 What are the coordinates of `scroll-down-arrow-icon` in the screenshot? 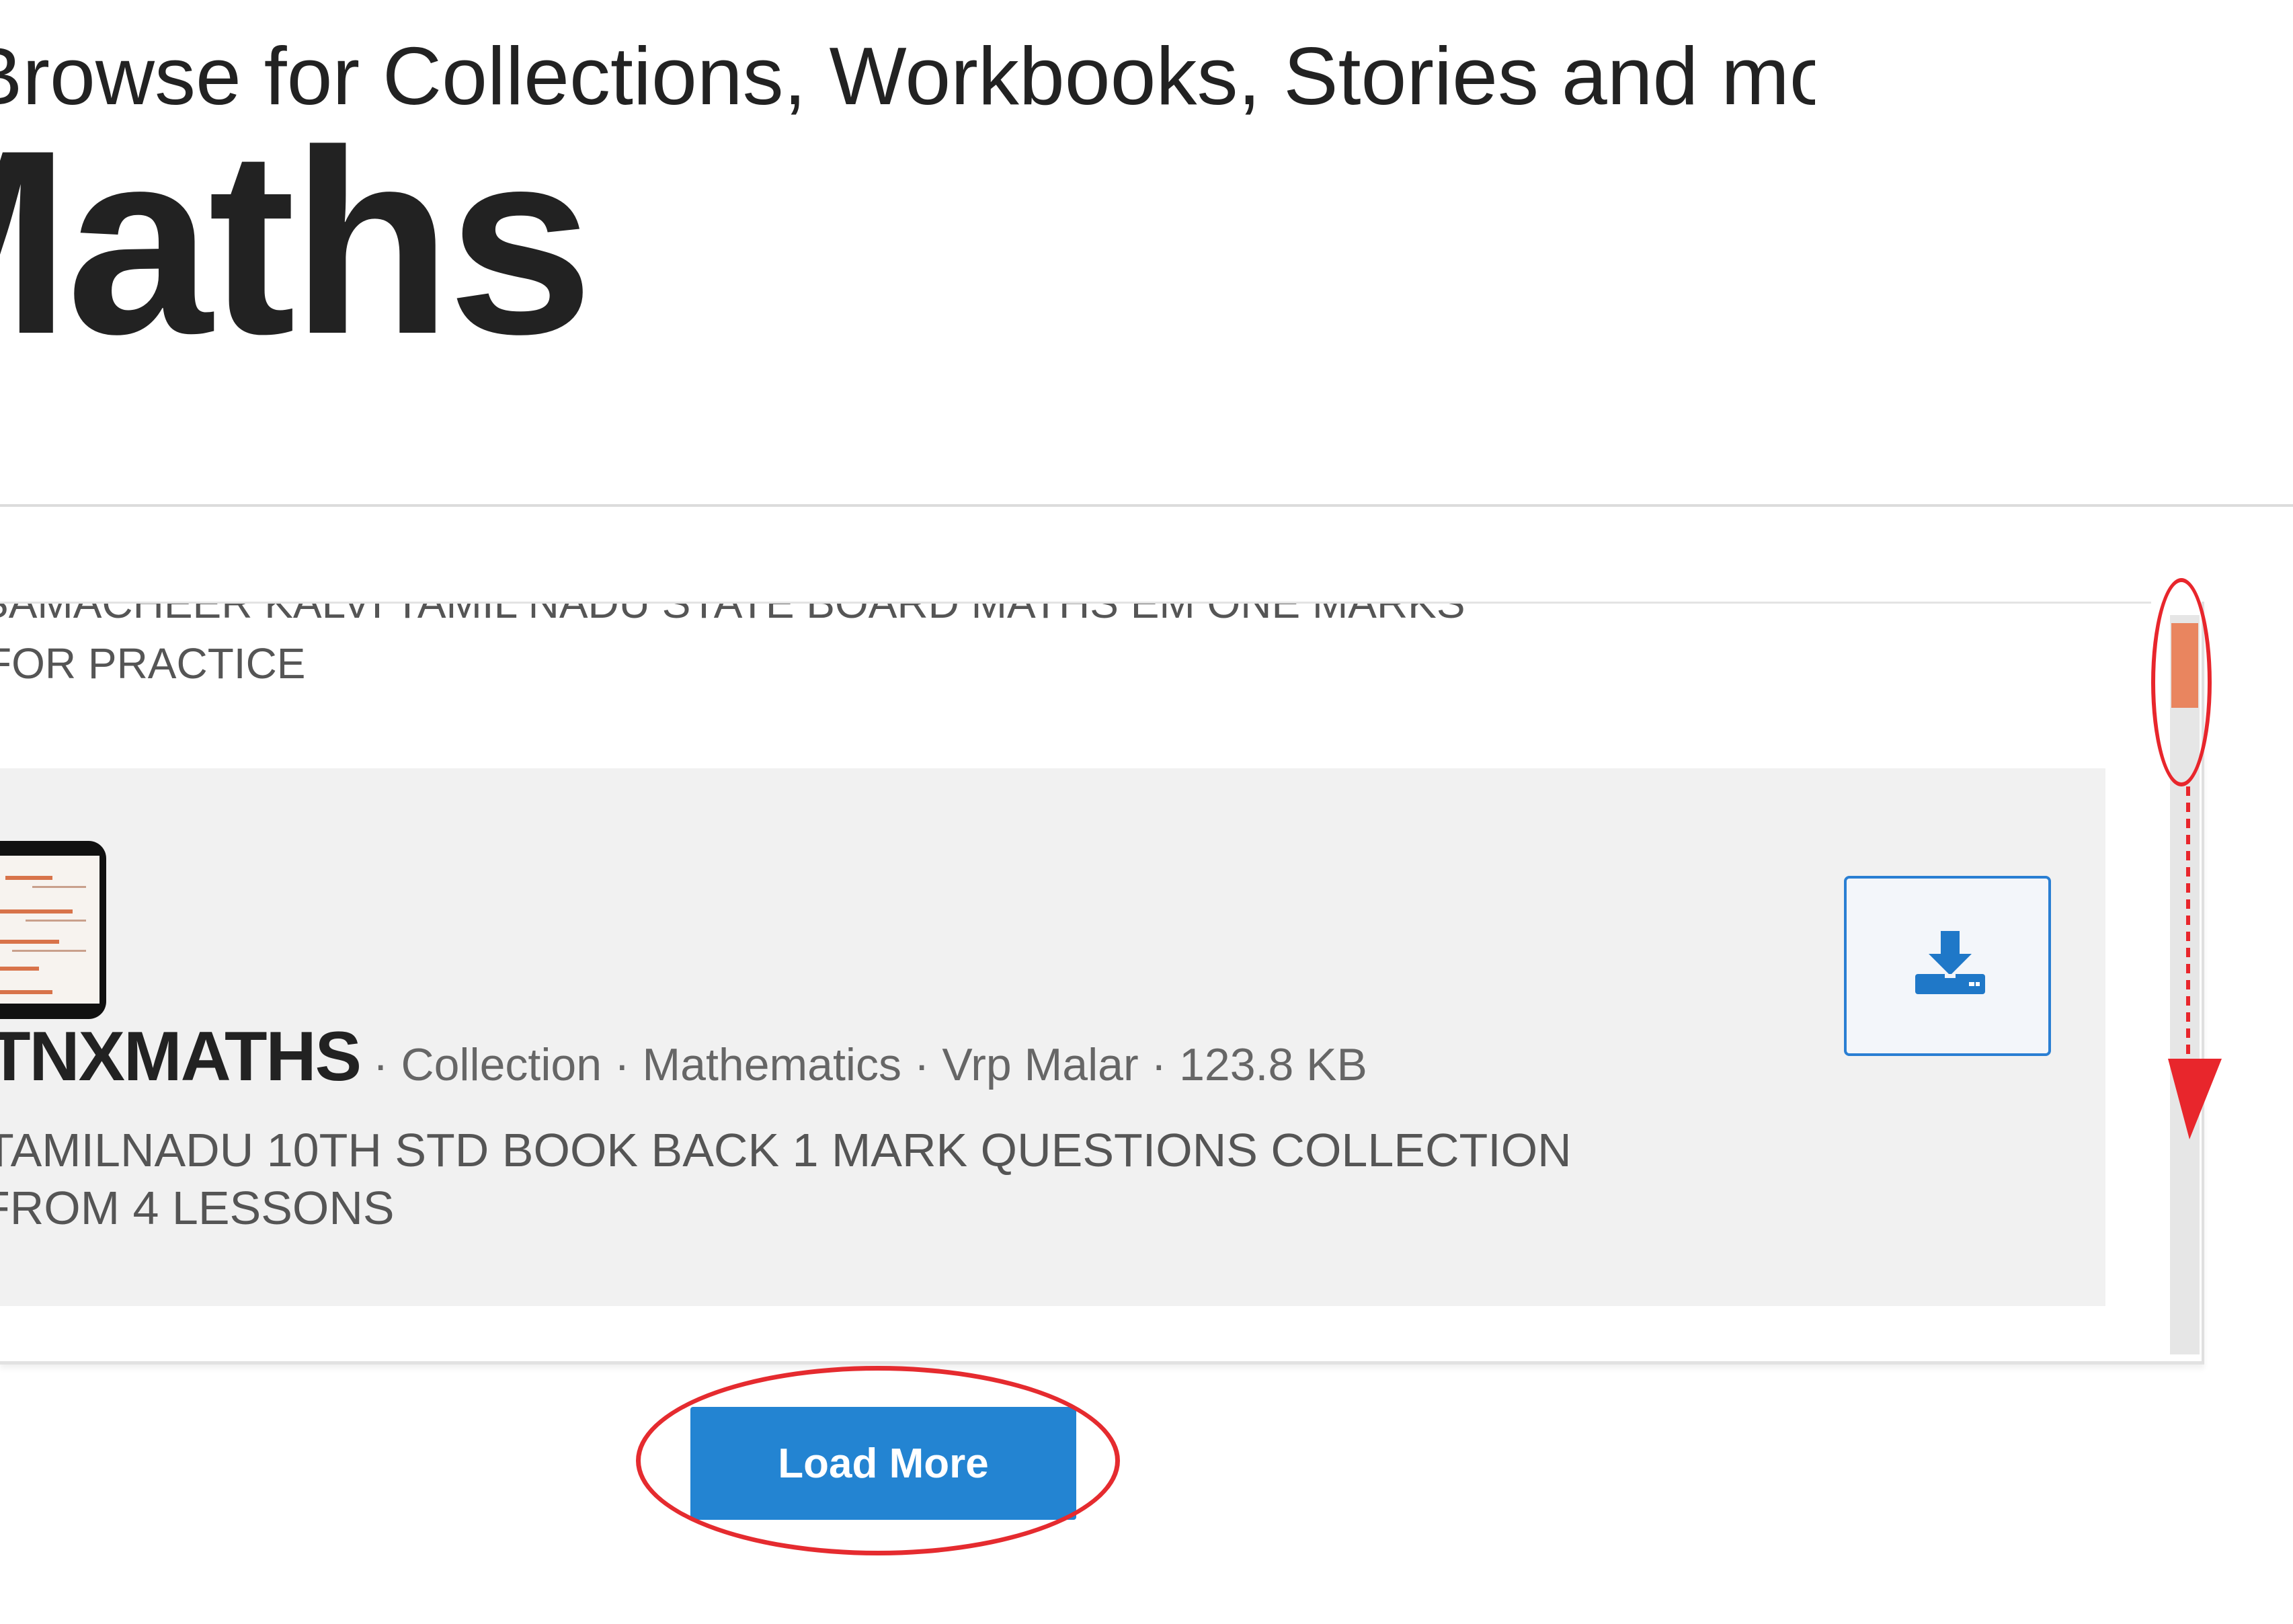 It's located at (2195, 962).